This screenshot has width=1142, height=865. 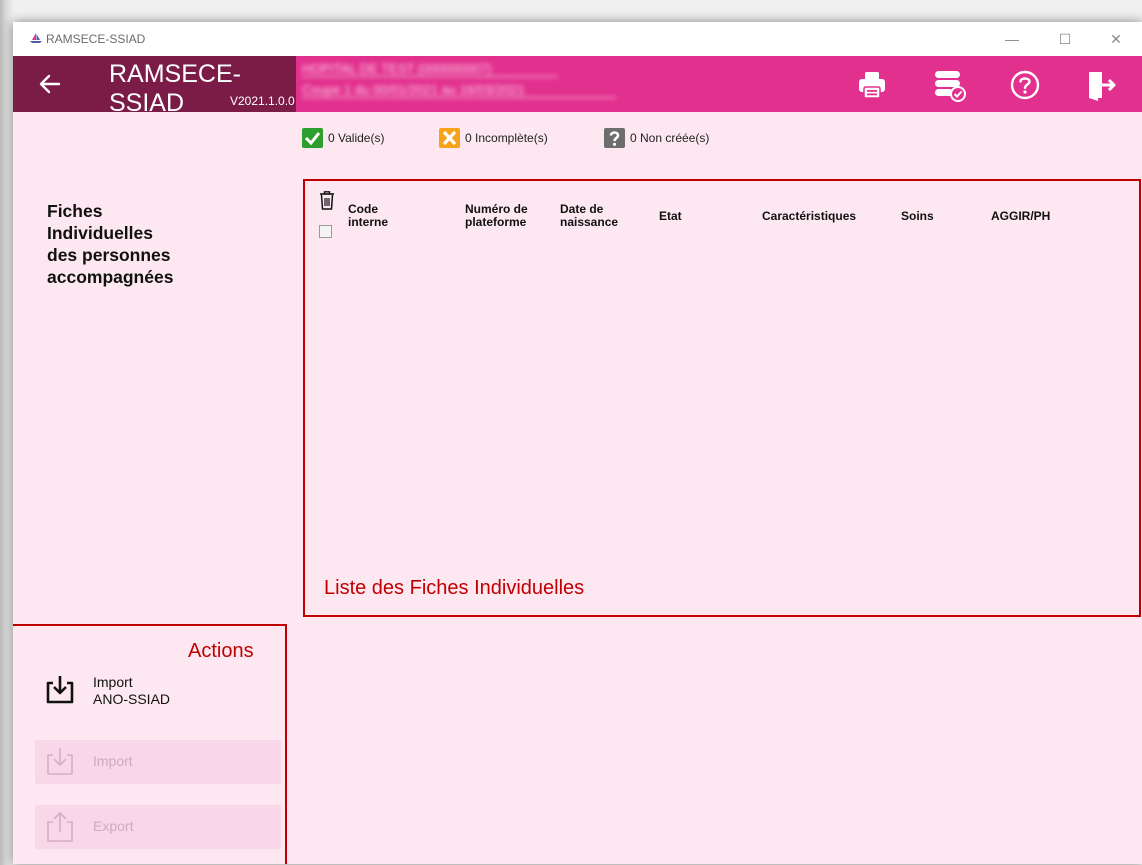 What do you see at coordinates (110, 277) in the screenshot?
I see `section-title-line: accompagnées` at bounding box center [110, 277].